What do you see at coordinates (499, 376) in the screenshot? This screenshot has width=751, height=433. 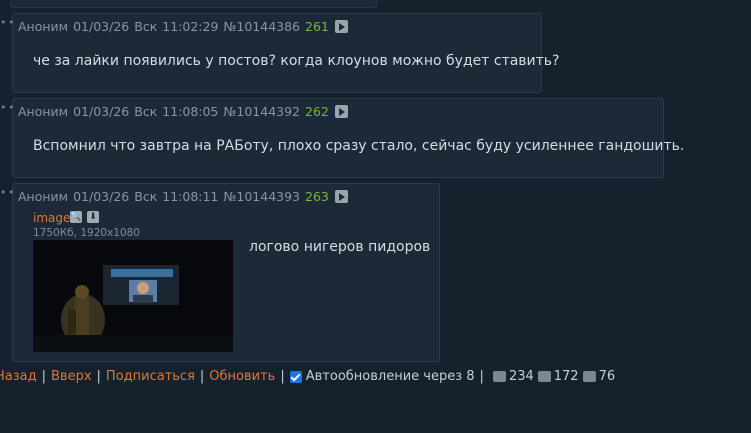 I see `posts-count-icon` at bounding box center [499, 376].